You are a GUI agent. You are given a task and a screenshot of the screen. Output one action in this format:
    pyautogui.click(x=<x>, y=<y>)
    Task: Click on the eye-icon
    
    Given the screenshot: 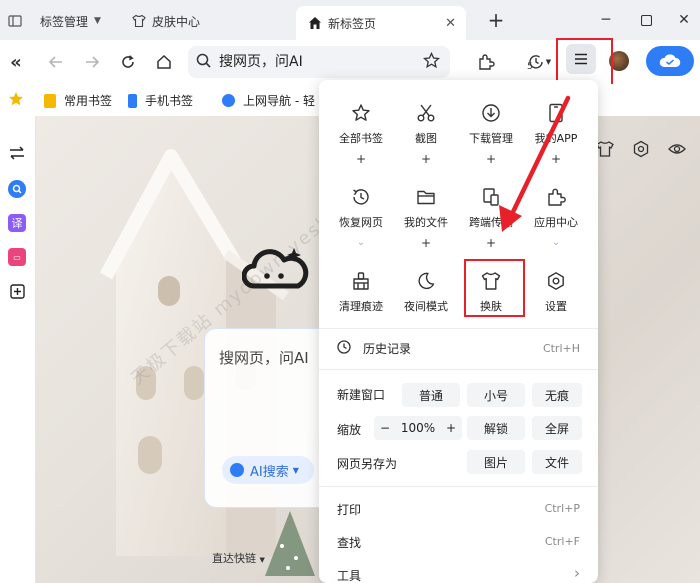 What is the action you would take?
    pyautogui.click(x=677, y=149)
    